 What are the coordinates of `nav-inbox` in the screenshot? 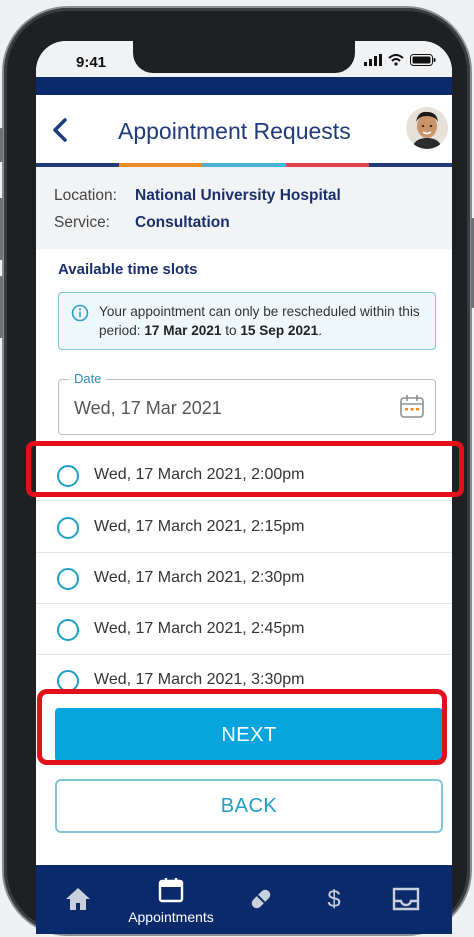 It's located at (406, 899).